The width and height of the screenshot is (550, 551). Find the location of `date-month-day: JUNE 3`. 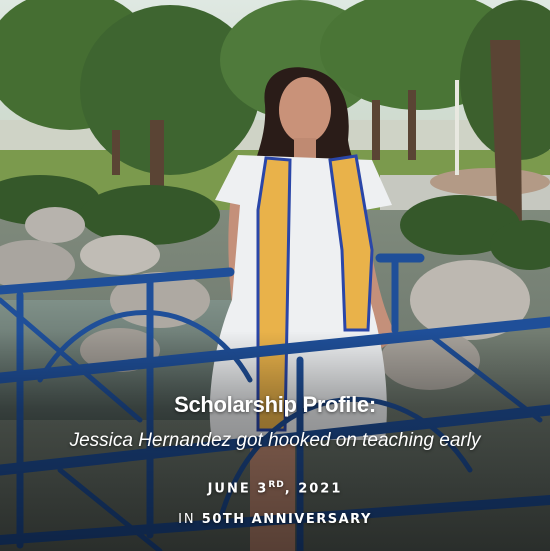

date-month-day: JUNE 3 is located at coordinates (238, 489).